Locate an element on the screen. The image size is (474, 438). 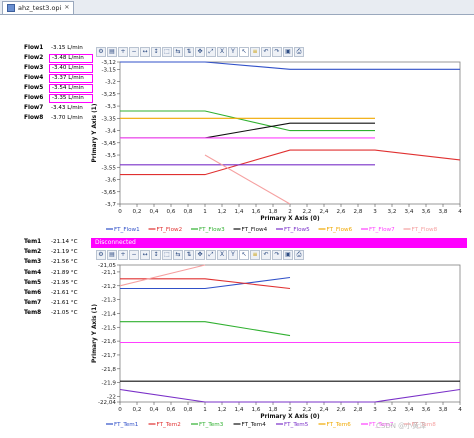
flow-value: -3.54 L/min is located at coordinates (71, 88).